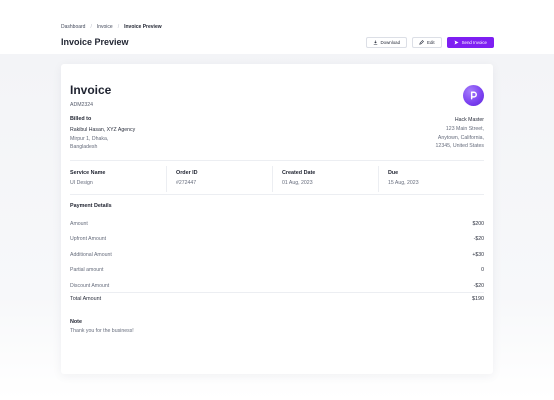 This screenshot has height=400, width=554. I want to click on meta-value: UI Design, so click(81, 183).